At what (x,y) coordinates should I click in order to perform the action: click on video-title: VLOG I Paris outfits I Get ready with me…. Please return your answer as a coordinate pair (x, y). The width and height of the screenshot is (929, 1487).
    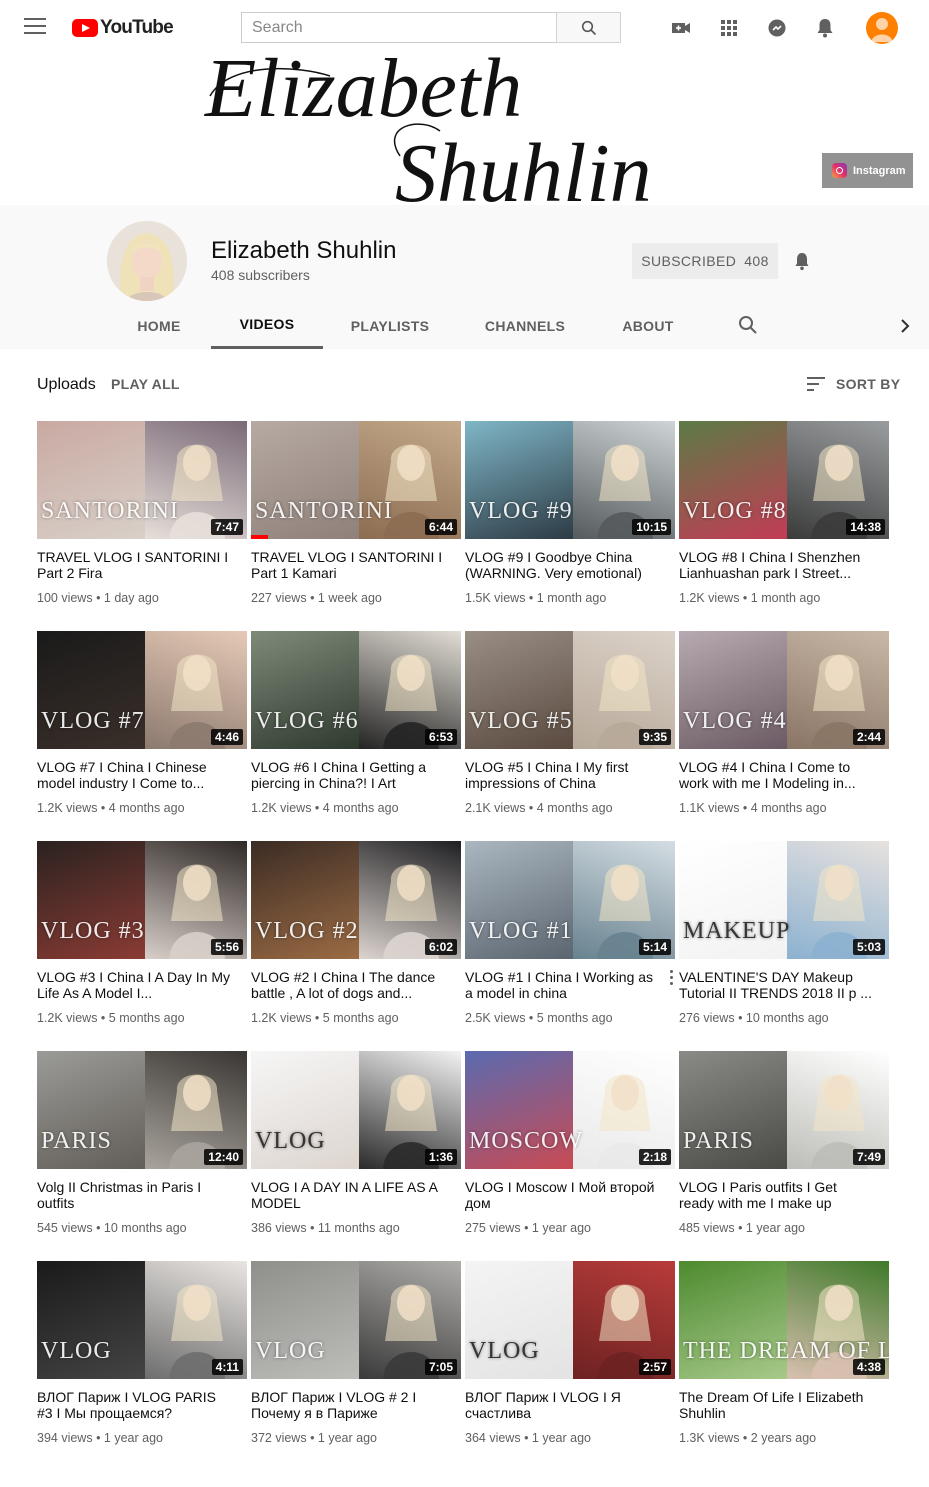
    Looking at the image, I should click on (777, 1195).